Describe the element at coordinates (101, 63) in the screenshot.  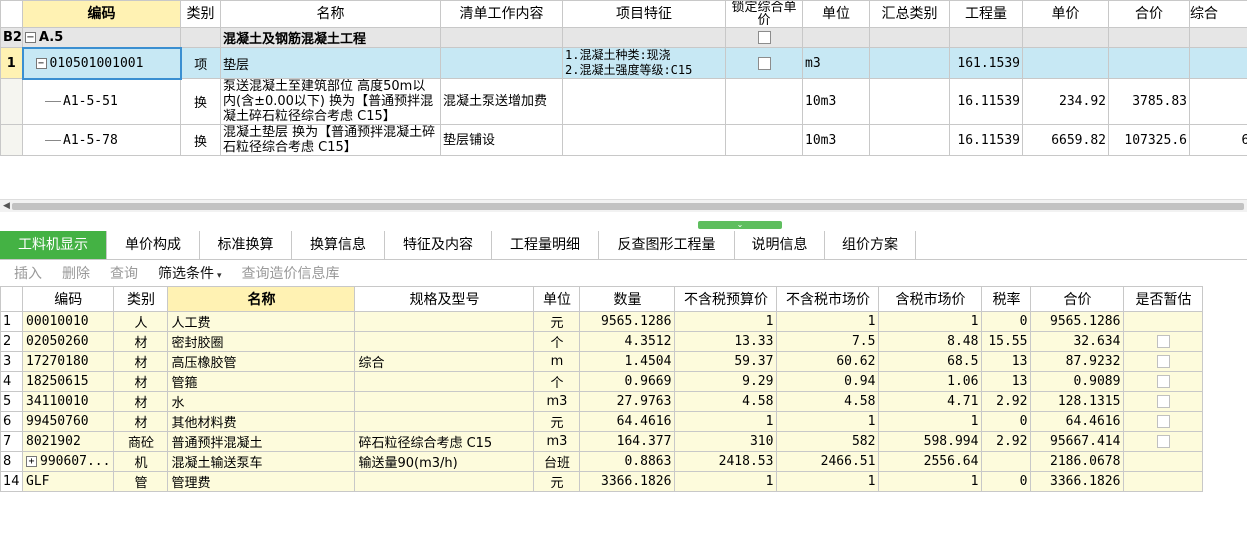
I see `item-code-cell: −010501001001` at that location.